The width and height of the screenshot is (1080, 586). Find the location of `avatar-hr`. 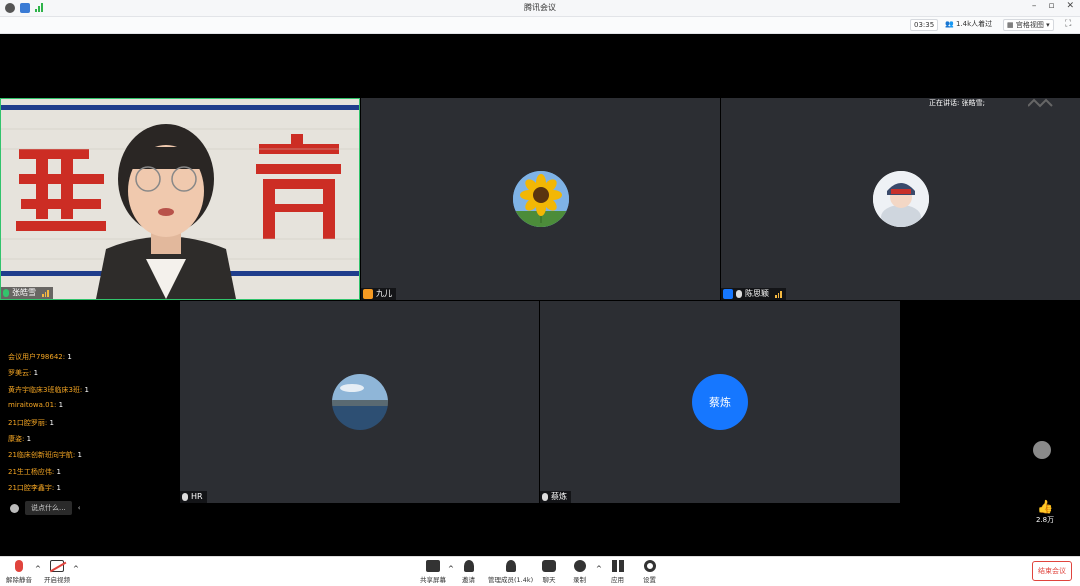

avatar-hr is located at coordinates (359, 402).